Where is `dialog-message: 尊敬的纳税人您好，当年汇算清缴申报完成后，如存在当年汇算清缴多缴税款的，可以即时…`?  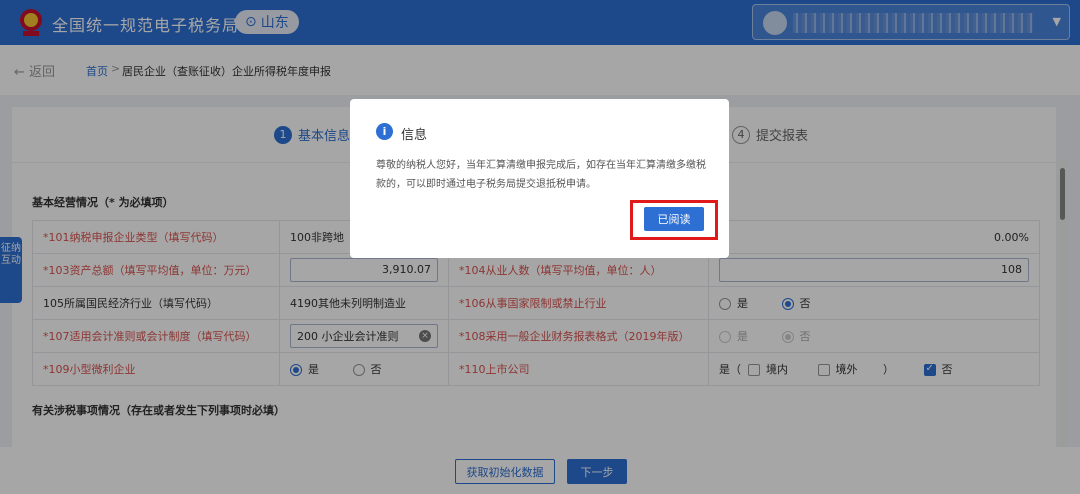
dialog-message: 尊敬的纳税人您好，当年汇算清缴申报完成后，如存在当年汇算清缴多缴税款的，可以即时… is located at coordinates (541, 175).